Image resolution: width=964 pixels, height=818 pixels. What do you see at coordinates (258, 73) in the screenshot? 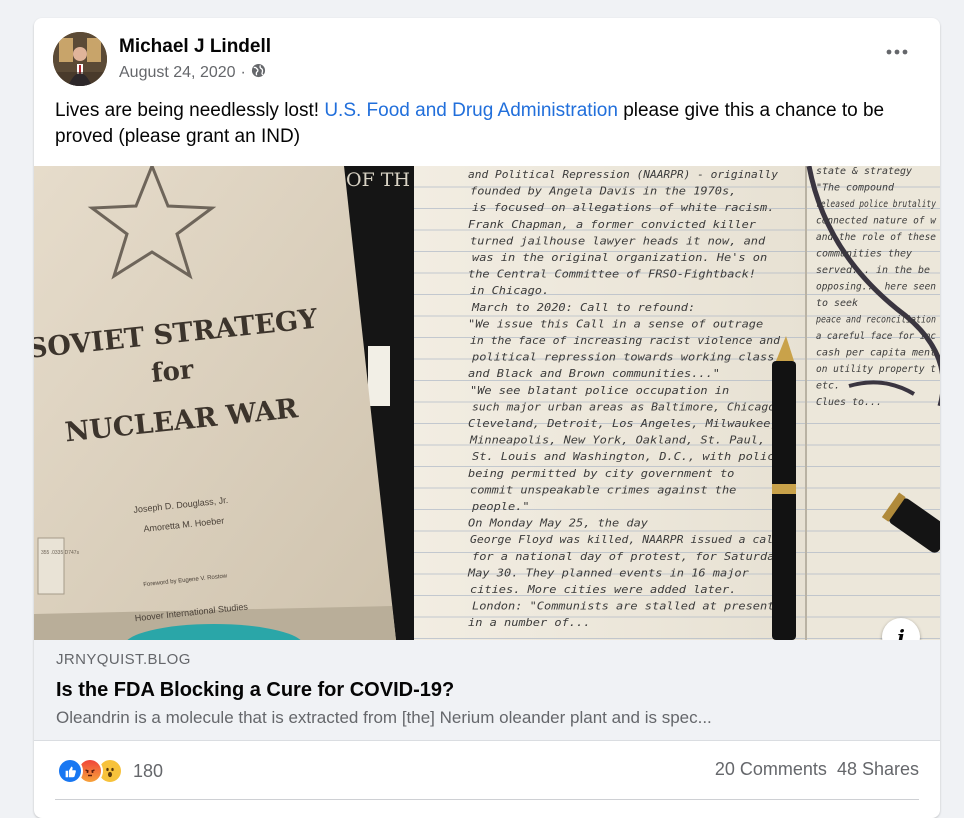
I see `globe-icon` at bounding box center [258, 73].